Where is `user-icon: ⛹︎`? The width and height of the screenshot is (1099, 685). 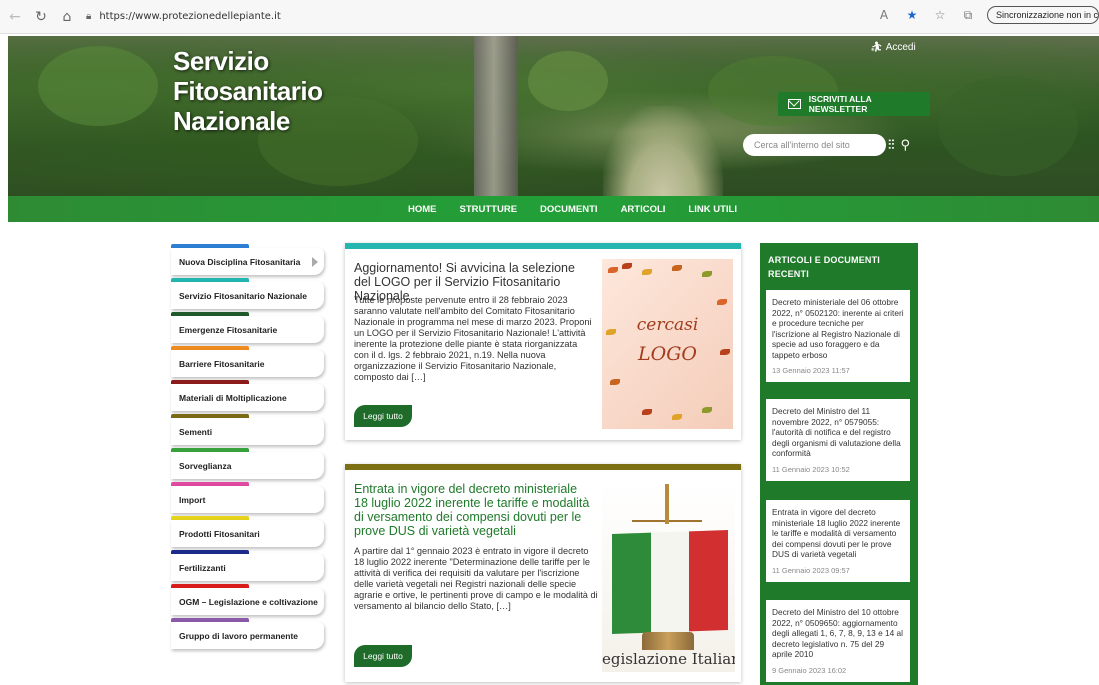 user-icon: ⛹︎ is located at coordinates (876, 47).